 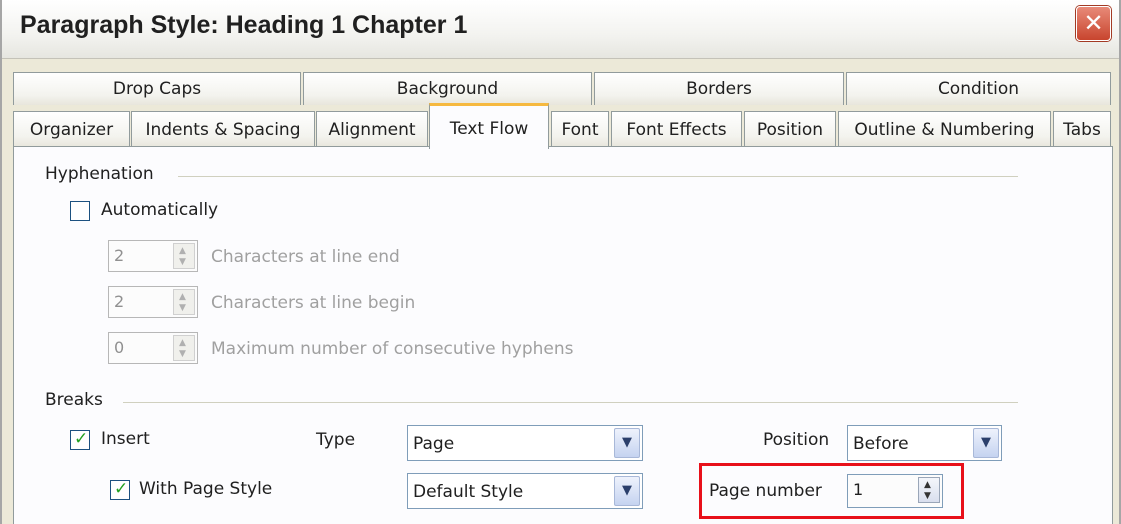 What do you see at coordinates (336, 440) in the screenshot?
I see `type-label: Type` at bounding box center [336, 440].